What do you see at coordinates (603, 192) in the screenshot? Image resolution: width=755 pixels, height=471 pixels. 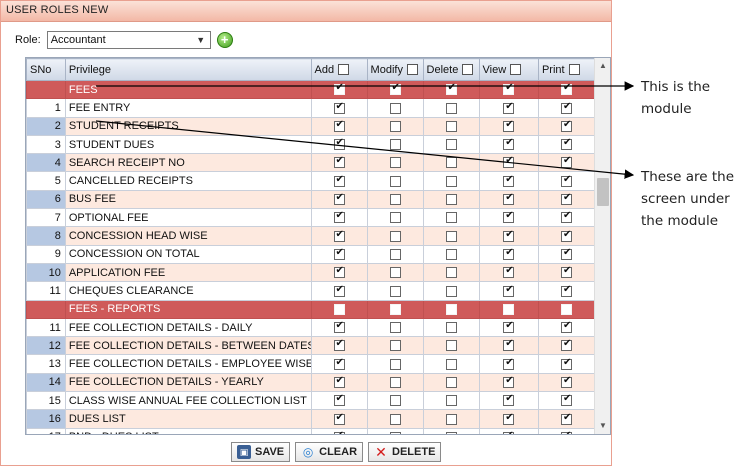 I see `scroll-thumb` at bounding box center [603, 192].